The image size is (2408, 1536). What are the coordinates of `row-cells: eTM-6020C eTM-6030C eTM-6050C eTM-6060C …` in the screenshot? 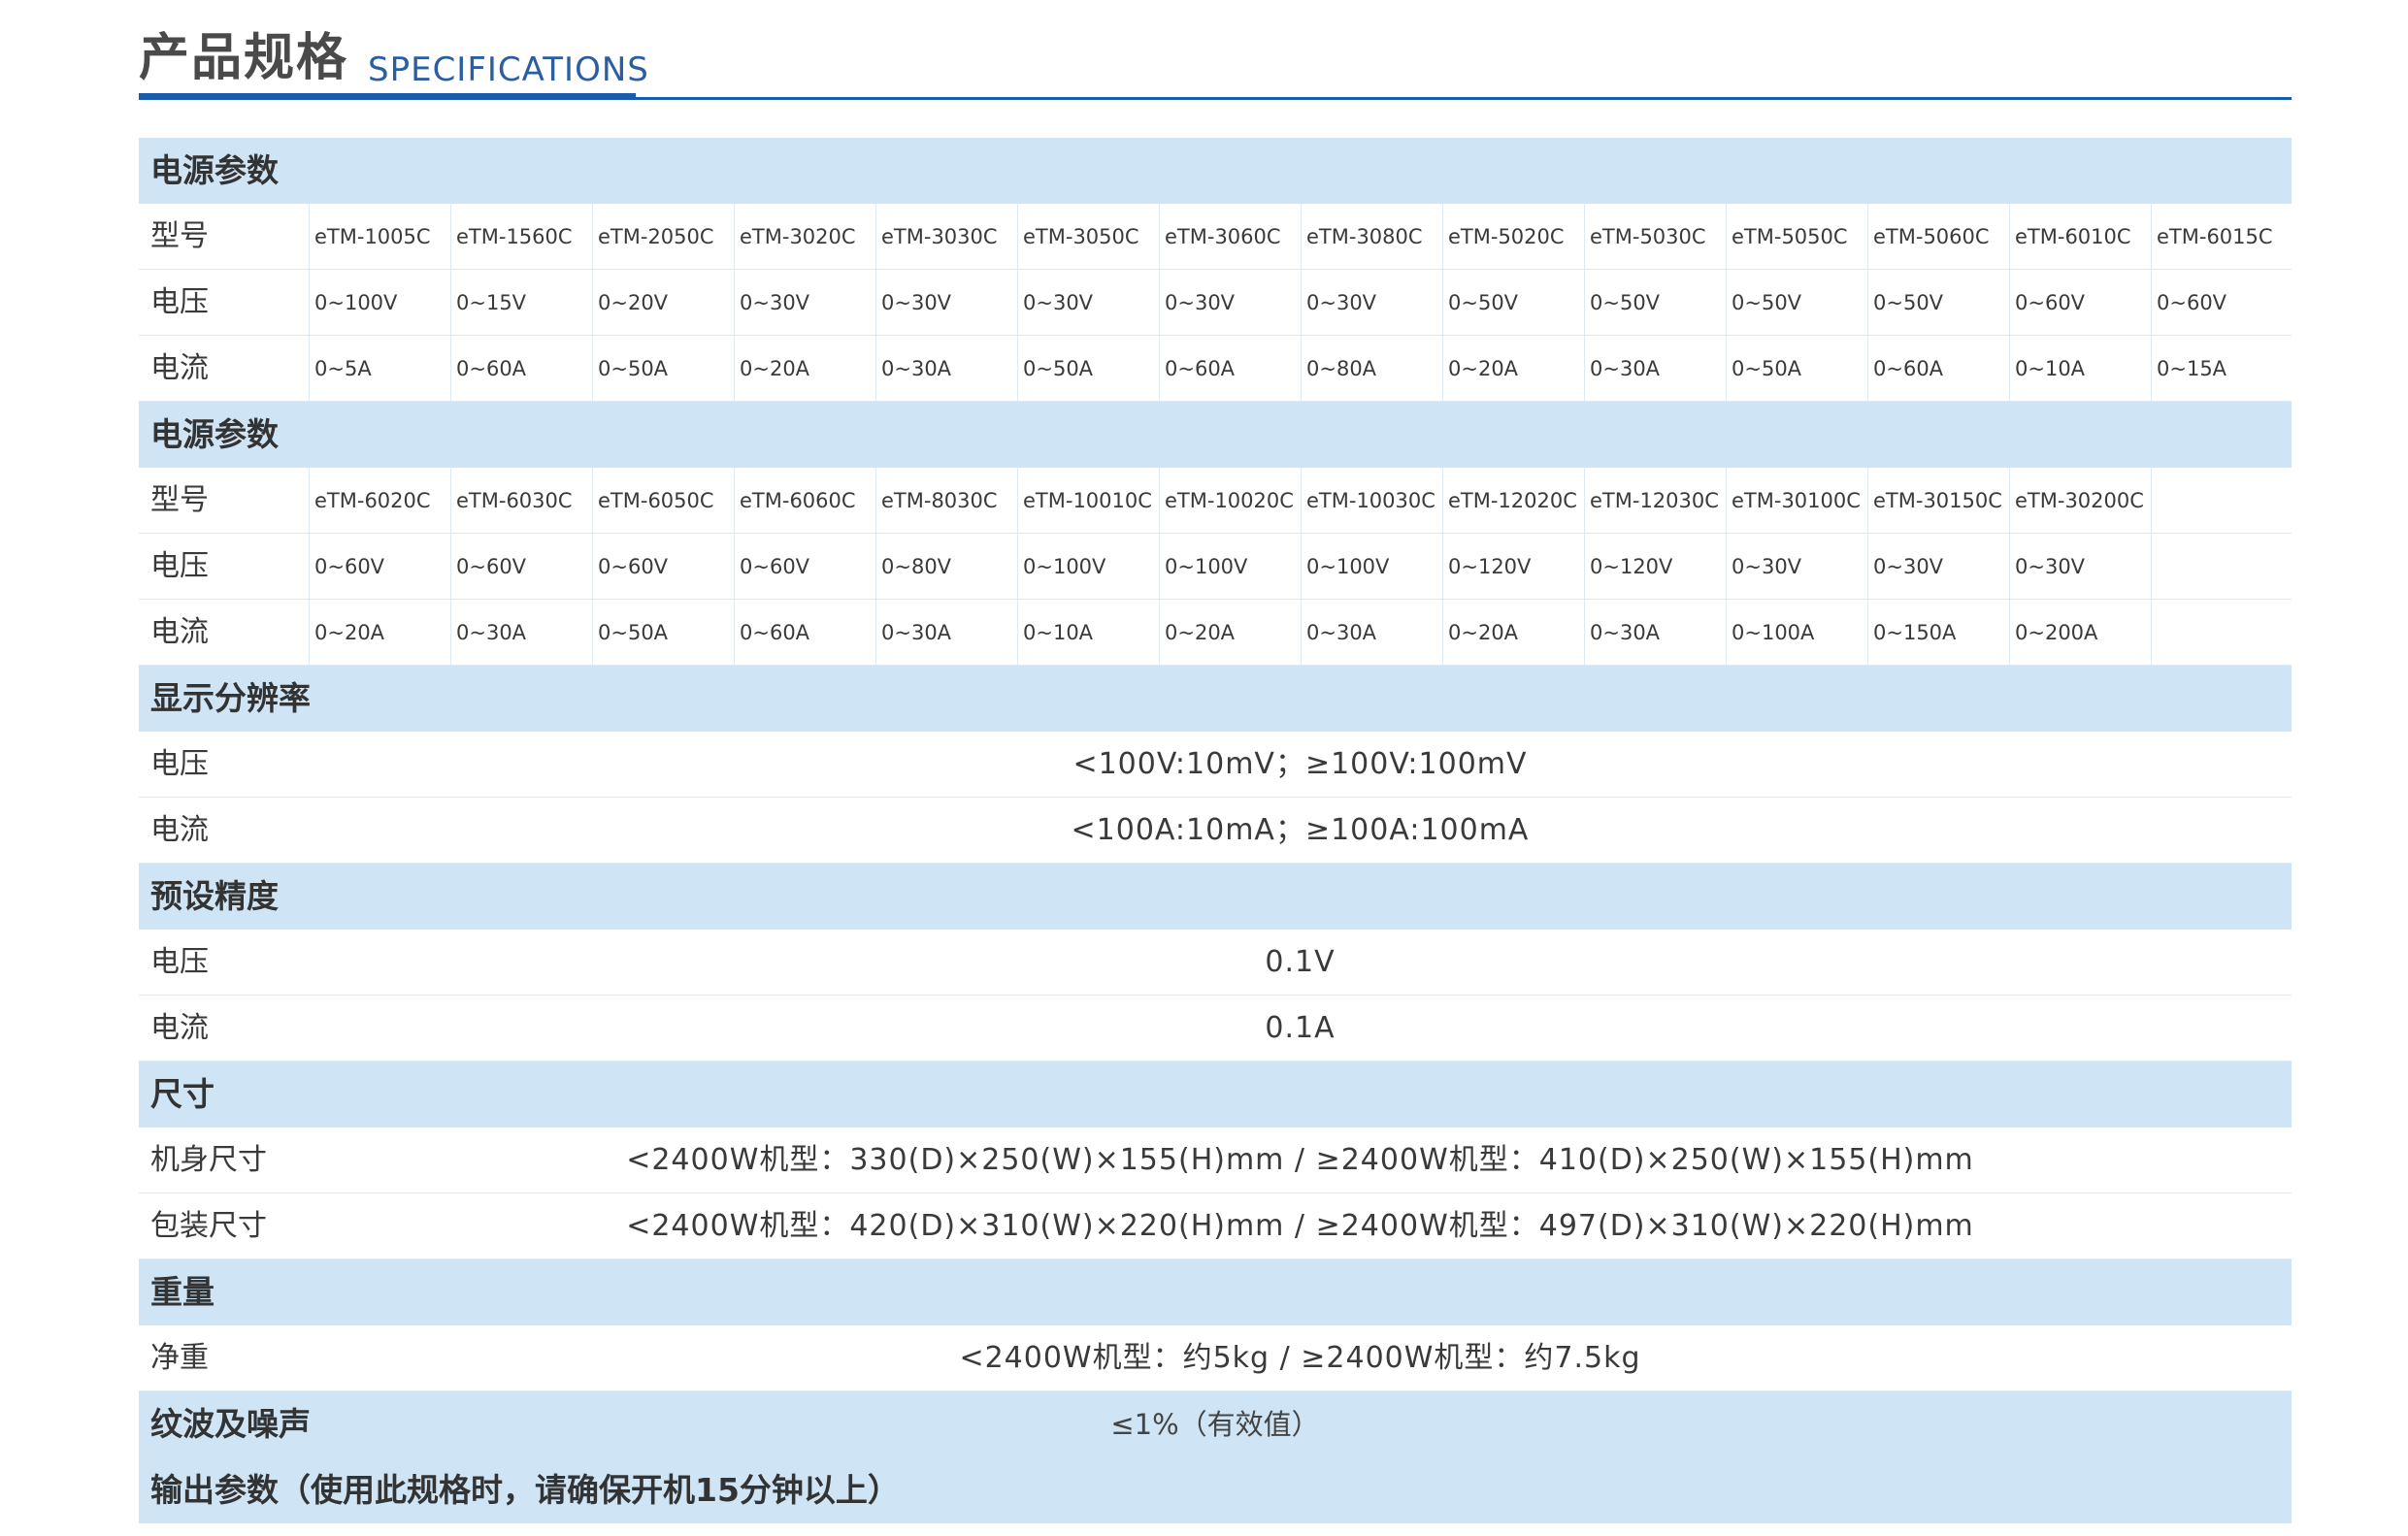 It's located at (1300, 500).